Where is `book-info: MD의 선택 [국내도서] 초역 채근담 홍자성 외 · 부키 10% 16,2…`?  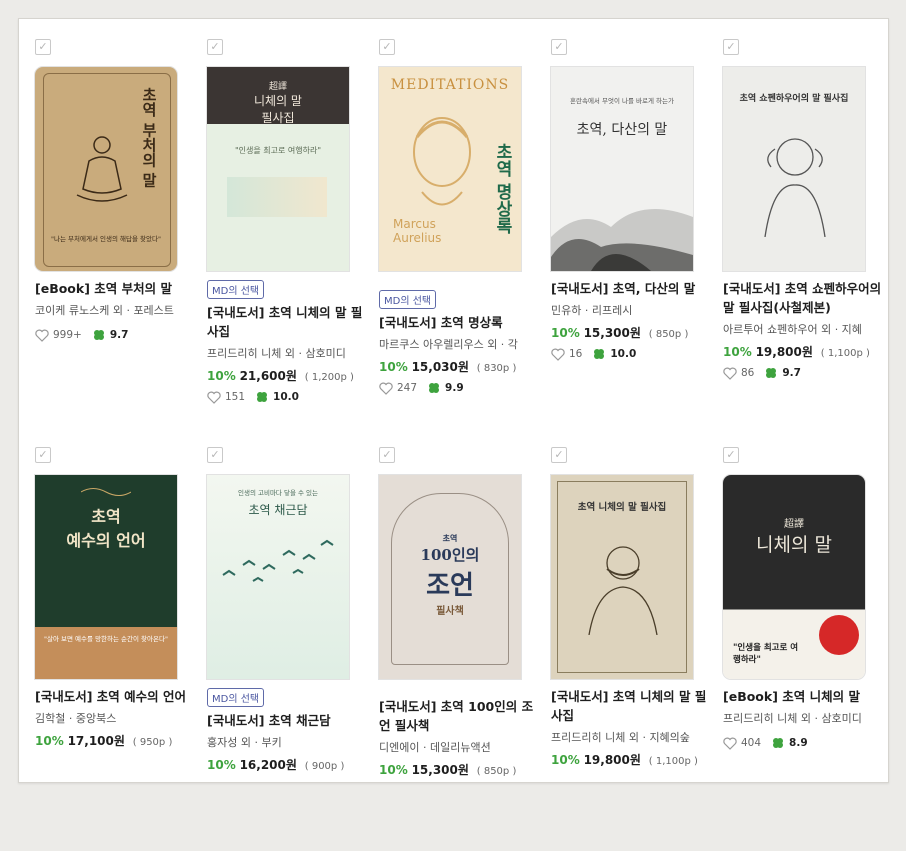
book-info: MD의 선택 [국내도서] 초역 채근담 홍자성 외 · 부키 10% 16,2… is located at coordinates (289, 730).